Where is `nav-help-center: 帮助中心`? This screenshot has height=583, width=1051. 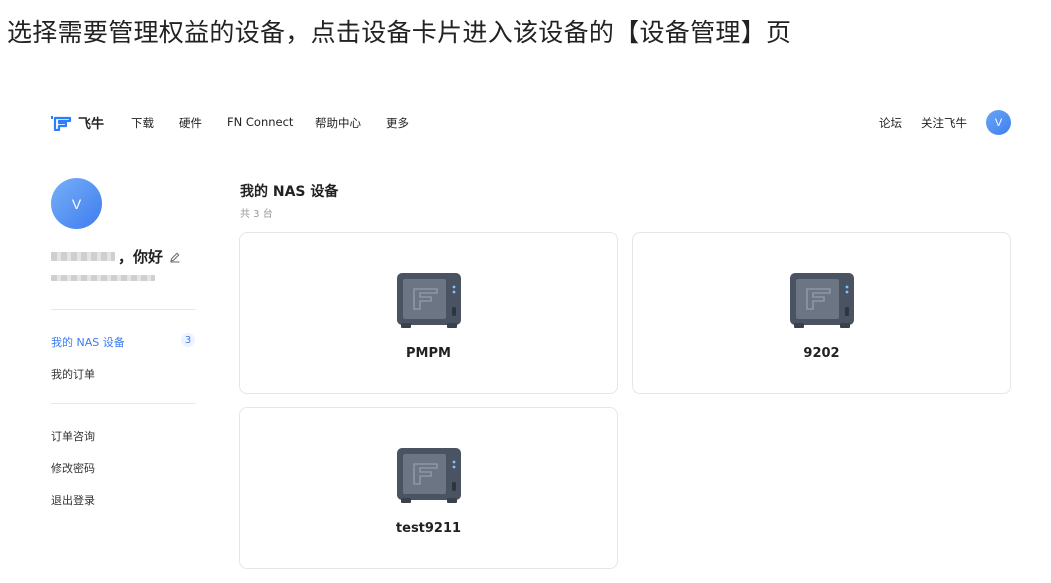
nav-help-center: 帮助中心 is located at coordinates (338, 123).